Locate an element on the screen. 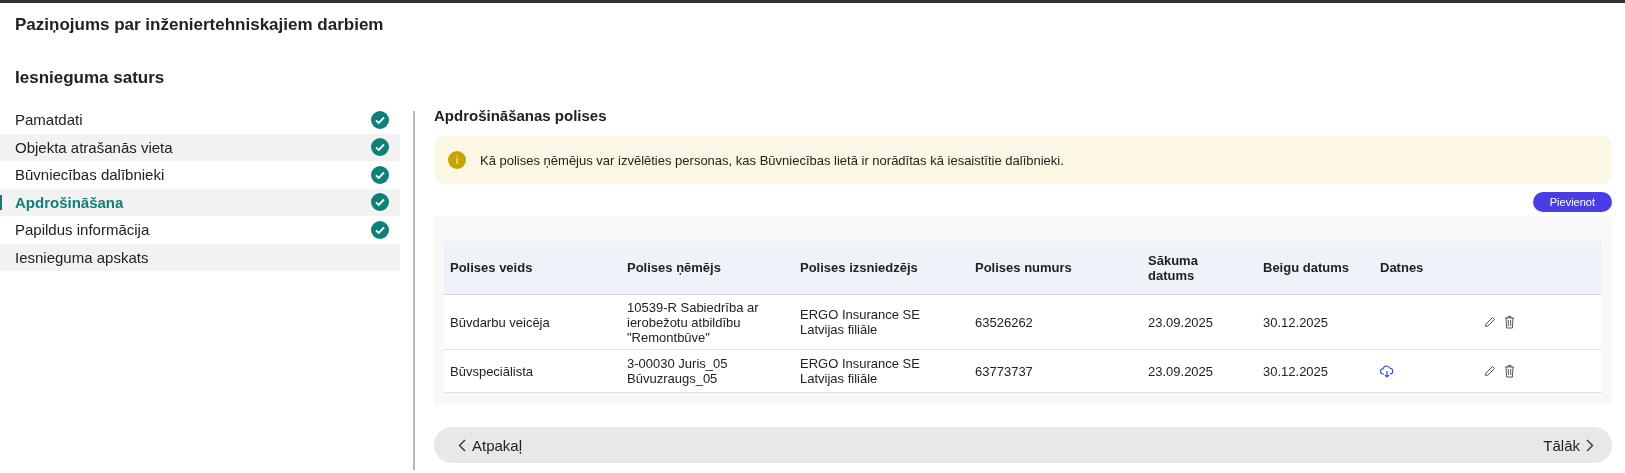 Image resolution: width=1625 pixels, height=473 pixels. column-header: Beigu datums is located at coordinates (1306, 267).